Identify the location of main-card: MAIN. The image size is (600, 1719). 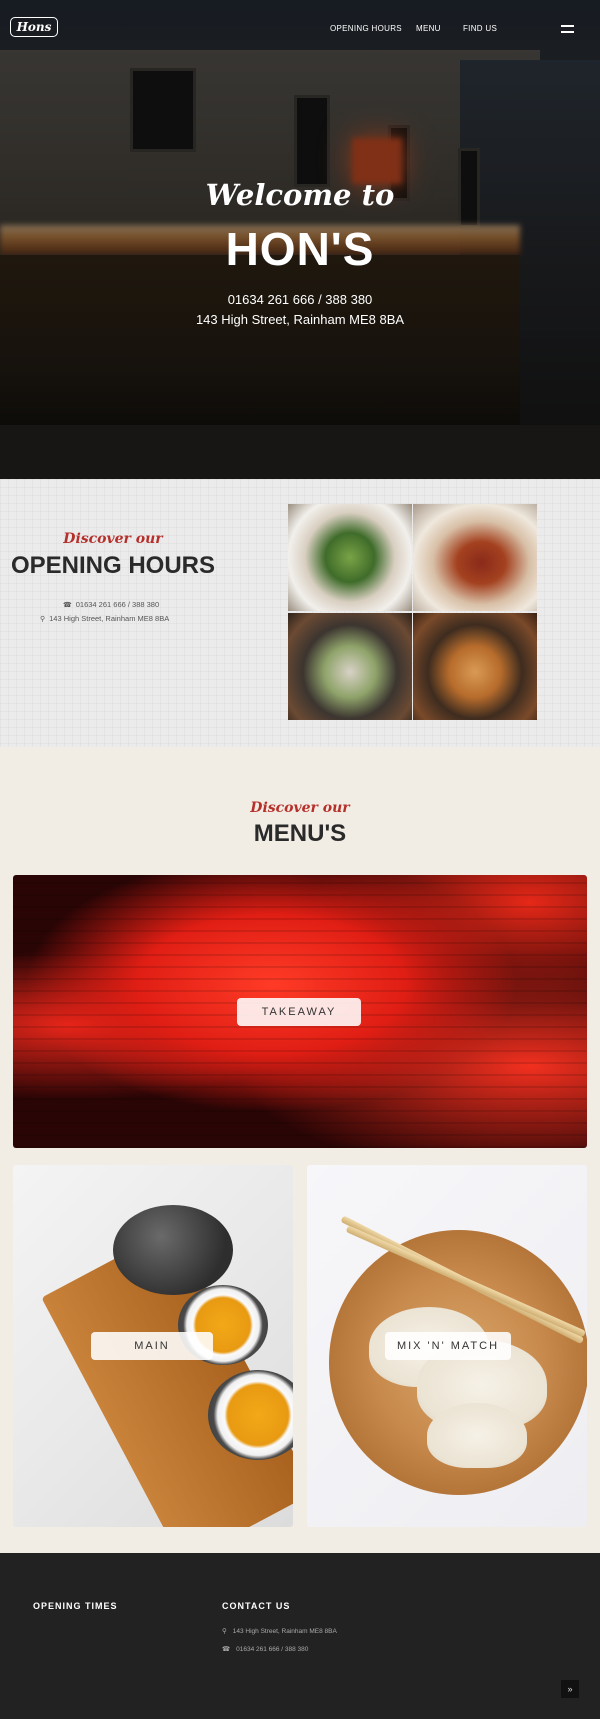
(153, 1346).